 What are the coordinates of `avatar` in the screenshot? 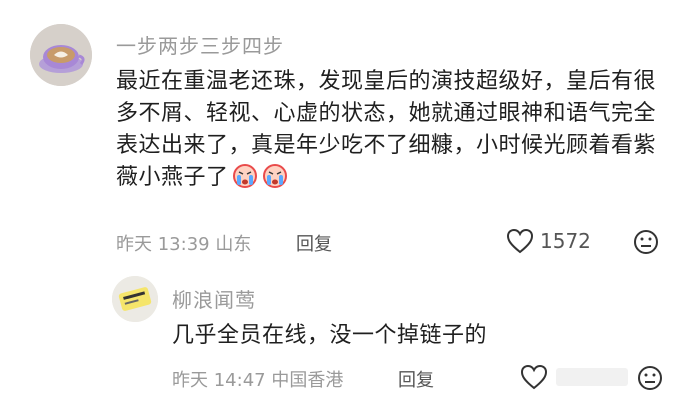 It's located at (61, 55).